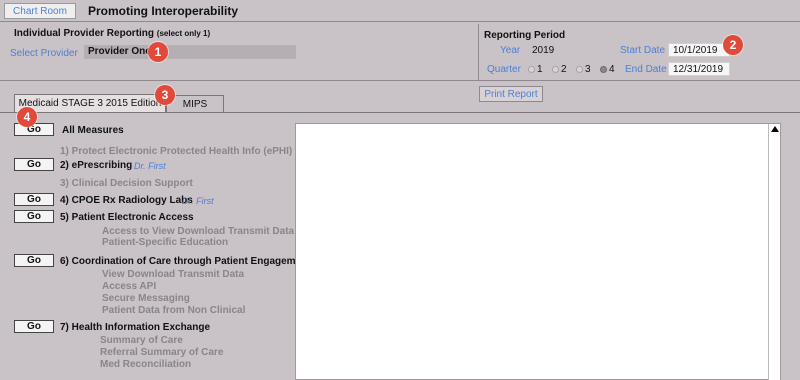 This screenshot has width=800, height=380. Describe the element at coordinates (158, 52) in the screenshot. I see `callout-badge-1: 1` at that location.